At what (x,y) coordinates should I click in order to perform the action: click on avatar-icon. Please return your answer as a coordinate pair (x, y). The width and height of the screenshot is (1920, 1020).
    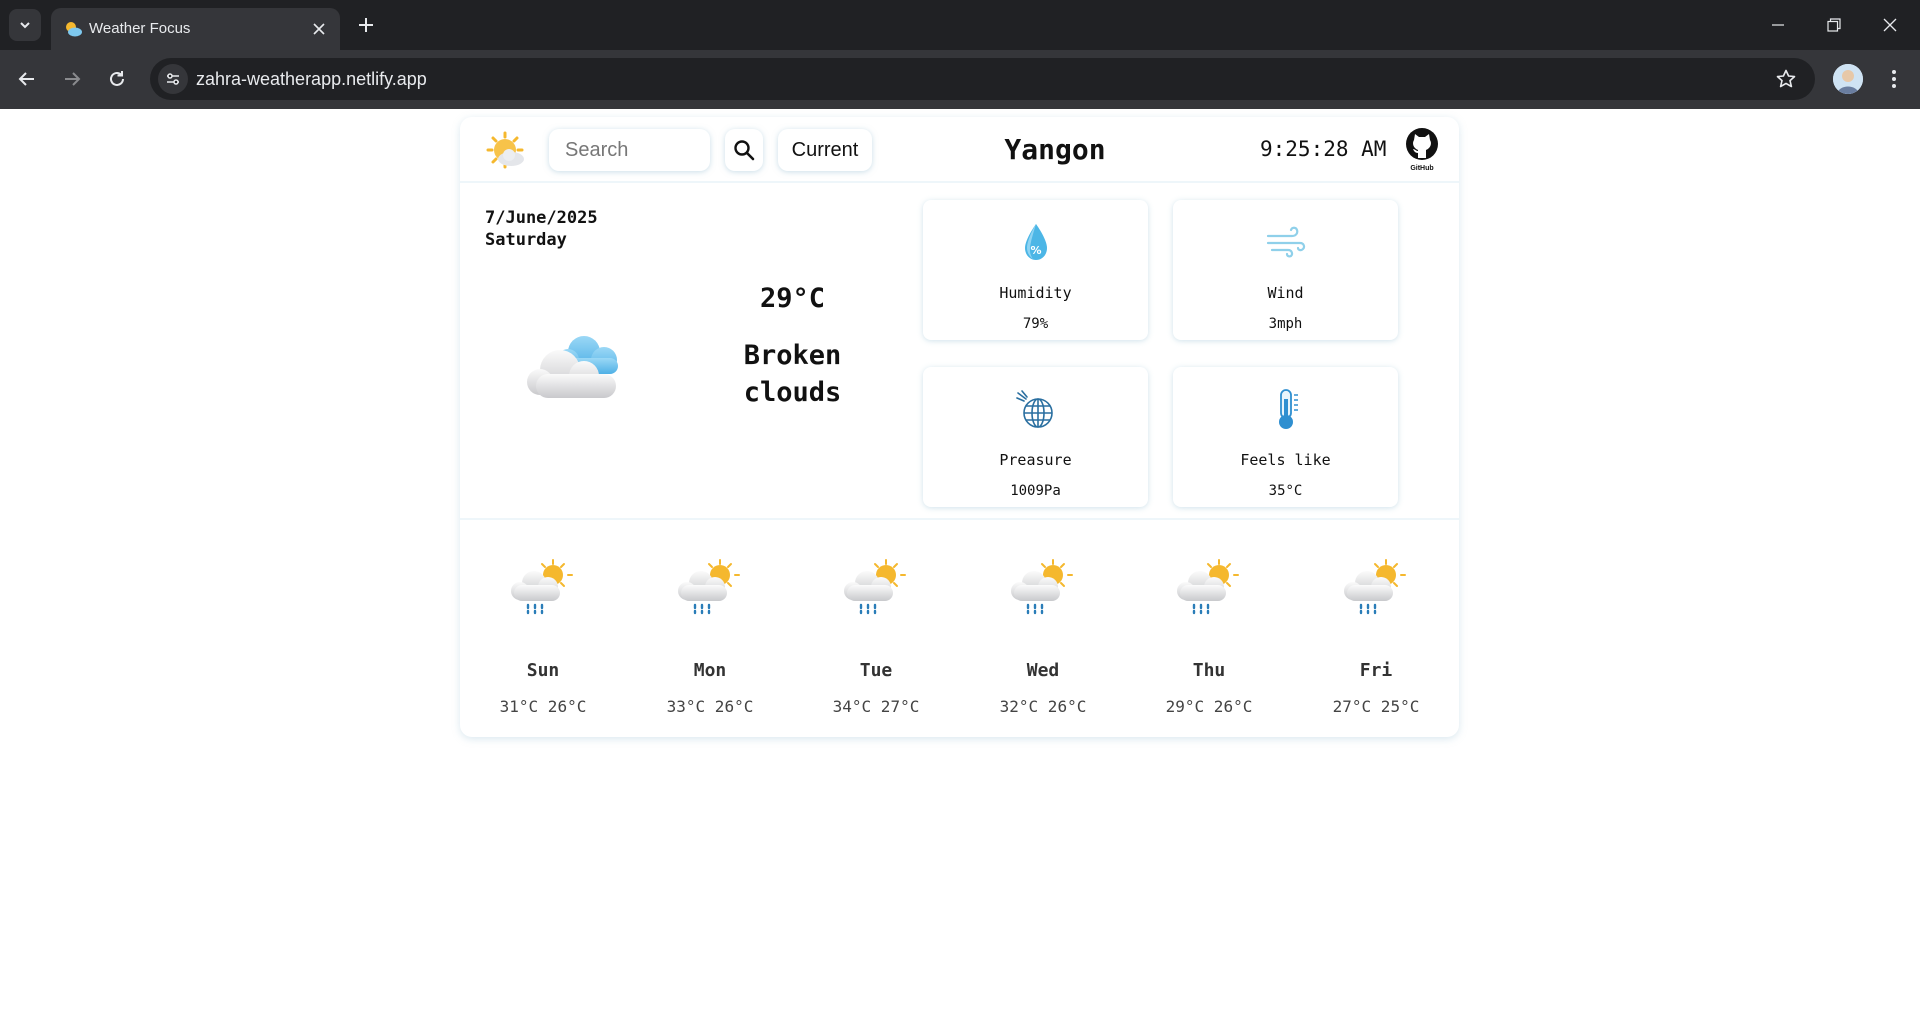
    Looking at the image, I should click on (1848, 79).